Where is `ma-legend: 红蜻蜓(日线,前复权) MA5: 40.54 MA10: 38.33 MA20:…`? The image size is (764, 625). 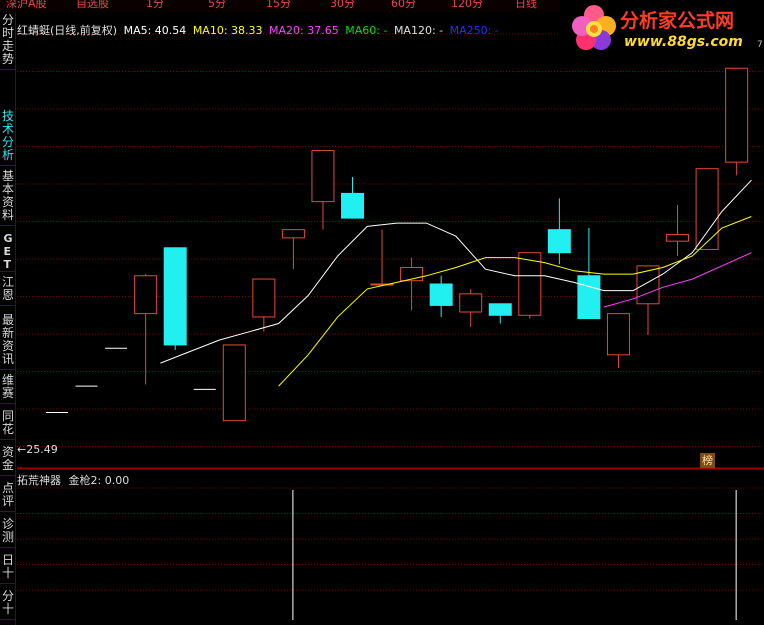 ma-legend: 红蜻蜓(日线,前复权) MA5: 40.54 MA10: 38.33 MA20:… is located at coordinates (259, 29).